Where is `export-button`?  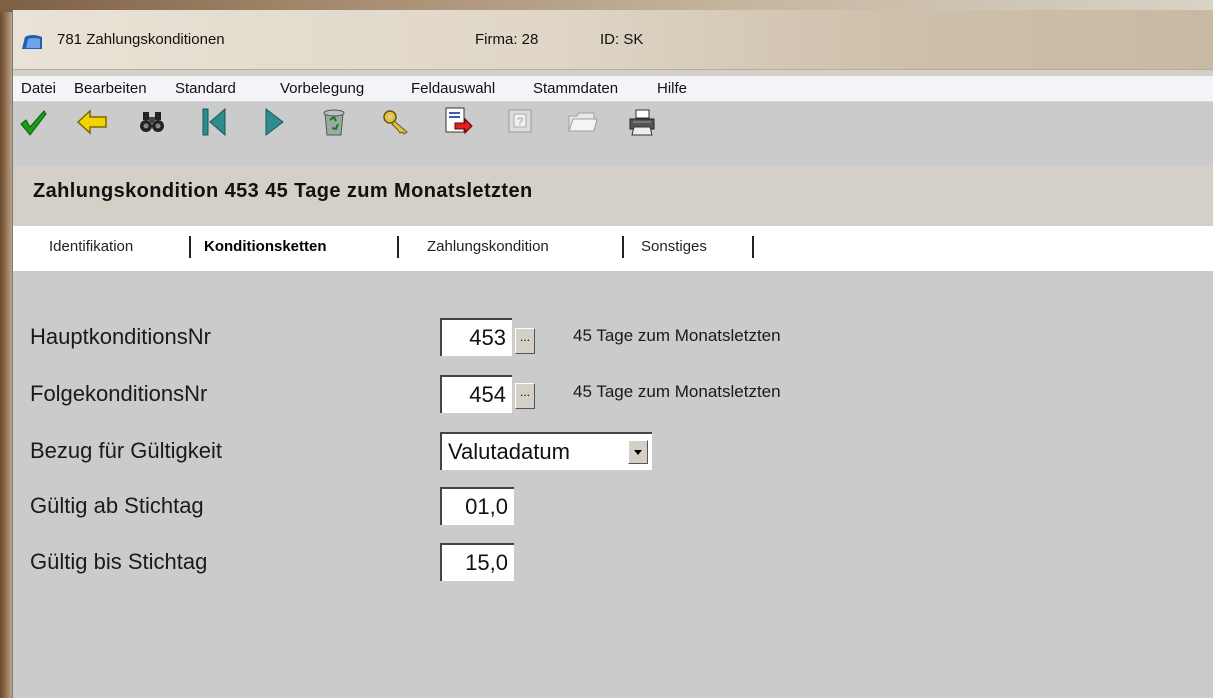
export-button is located at coordinates (458, 122).